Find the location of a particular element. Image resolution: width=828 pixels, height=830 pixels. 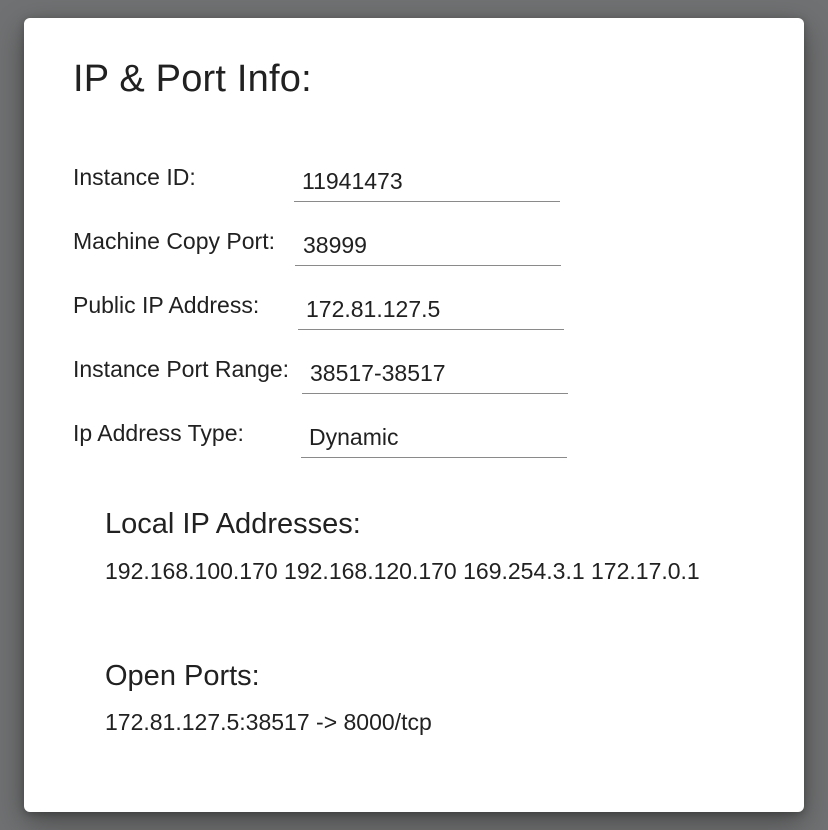

dialog-title: IP & Port Info: is located at coordinates (192, 79).